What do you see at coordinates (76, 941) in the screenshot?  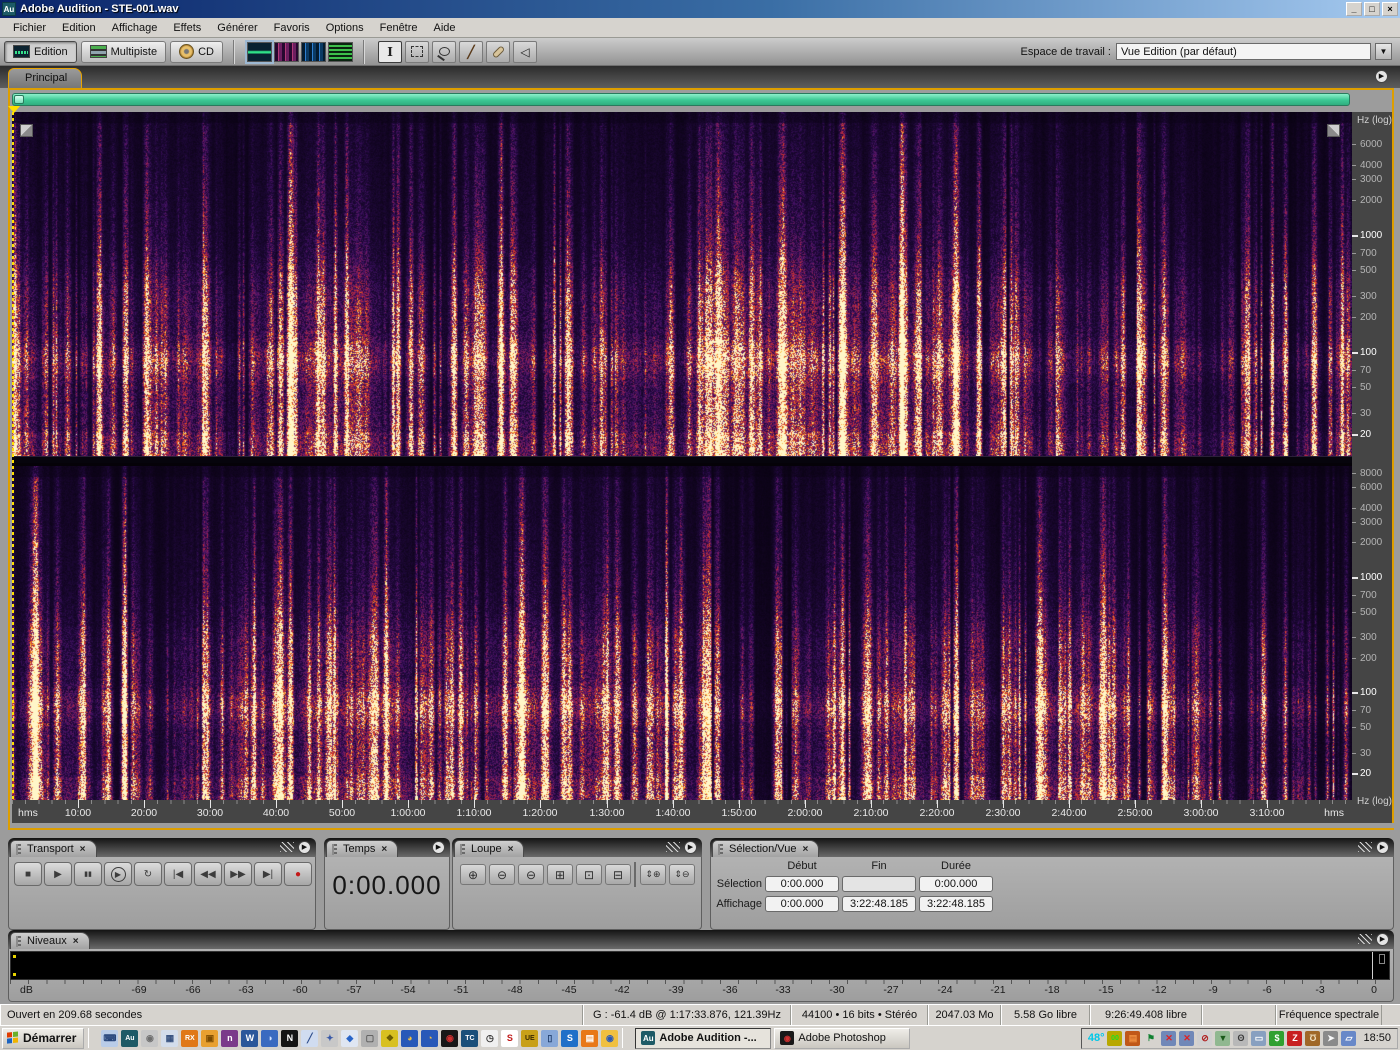 I see `niveaux-close-icon: ×` at bounding box center [76, 941].